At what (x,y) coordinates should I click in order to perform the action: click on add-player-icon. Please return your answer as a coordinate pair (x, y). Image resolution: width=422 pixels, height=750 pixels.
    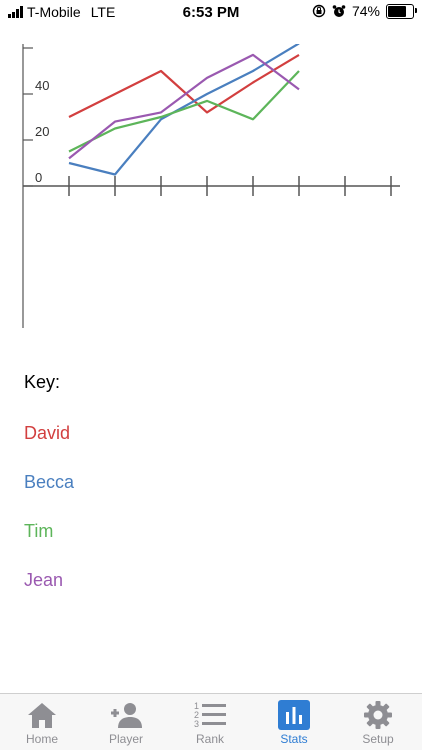
    Looking at the image, I should click on (126, 715).